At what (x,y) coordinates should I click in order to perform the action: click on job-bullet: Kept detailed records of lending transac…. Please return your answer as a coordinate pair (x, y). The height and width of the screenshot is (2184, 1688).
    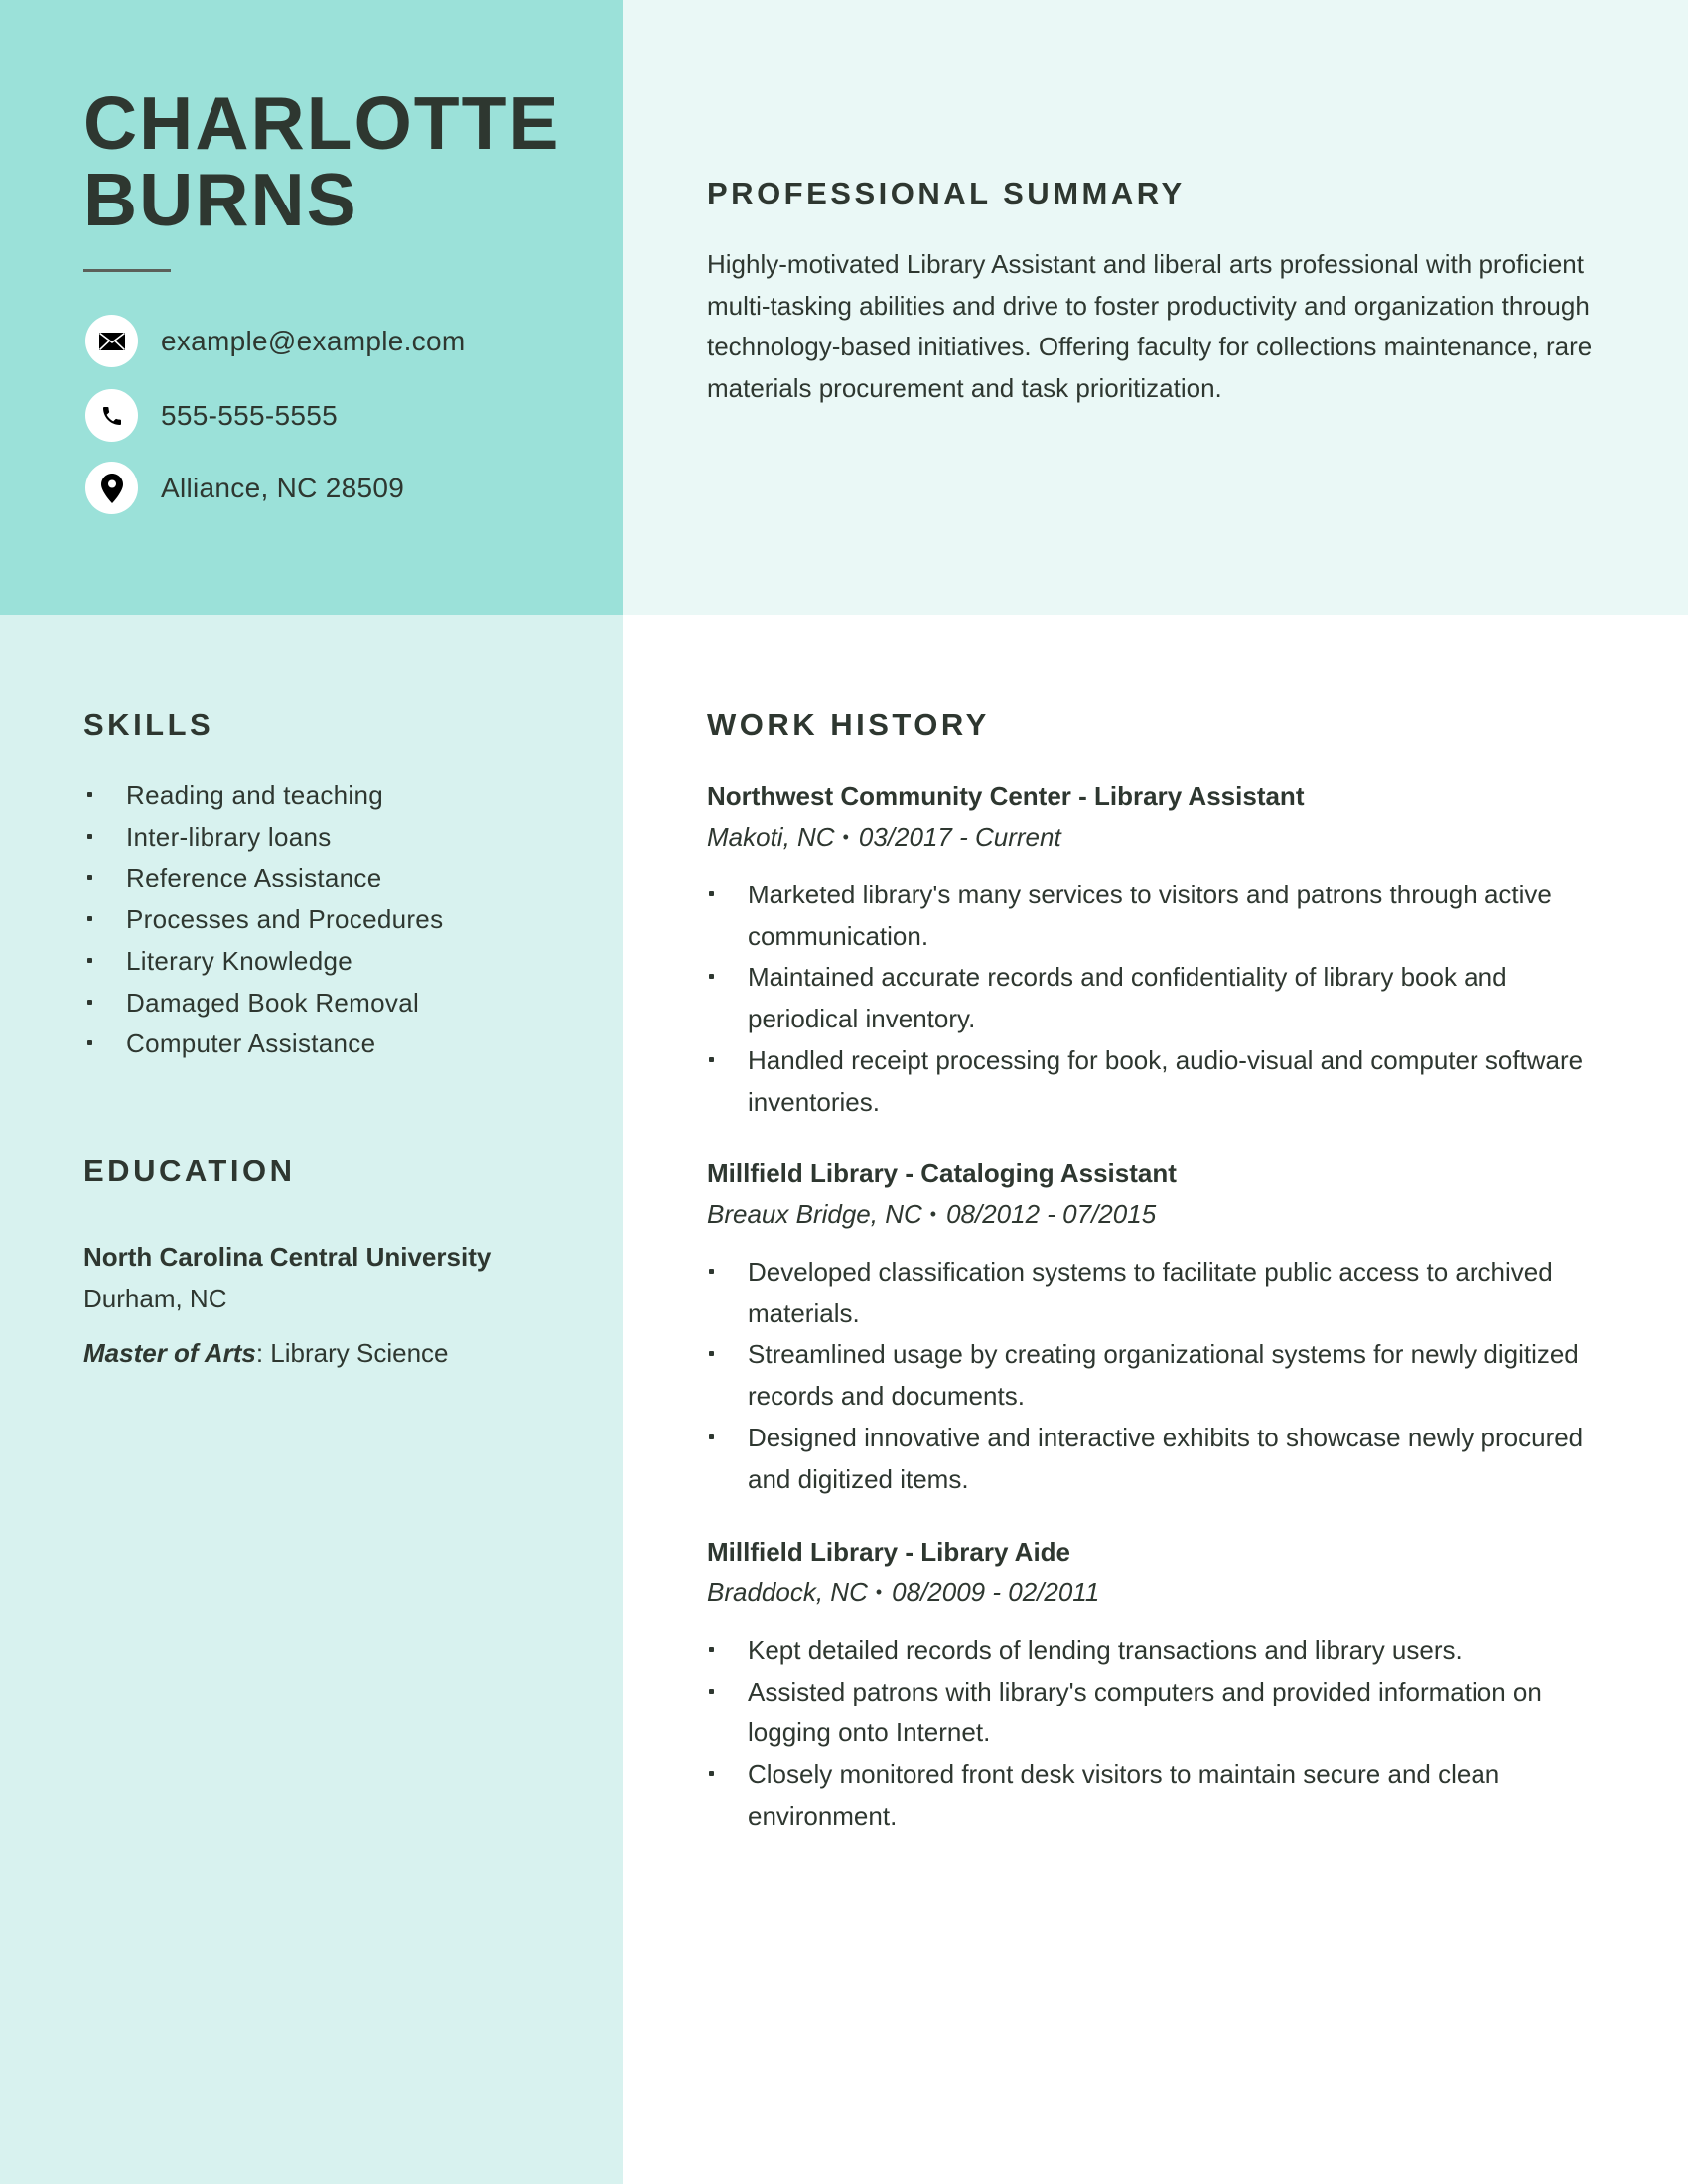
    Looking at the image, I should click on (1154, 1651).